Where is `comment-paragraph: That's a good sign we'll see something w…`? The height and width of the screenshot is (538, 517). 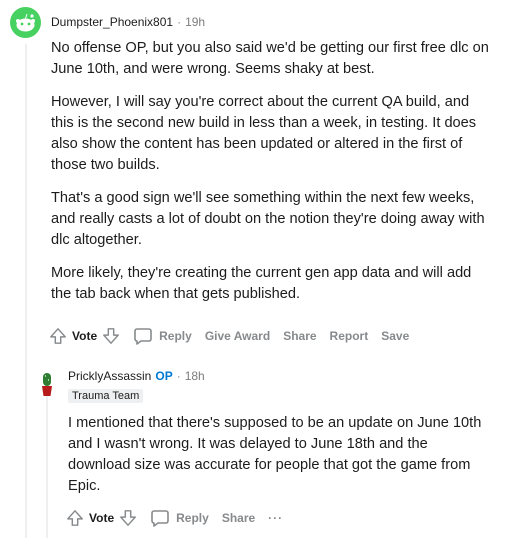
comment-paragraph: That's a good sign we'll see something w… is located at coordinates (268, 219).